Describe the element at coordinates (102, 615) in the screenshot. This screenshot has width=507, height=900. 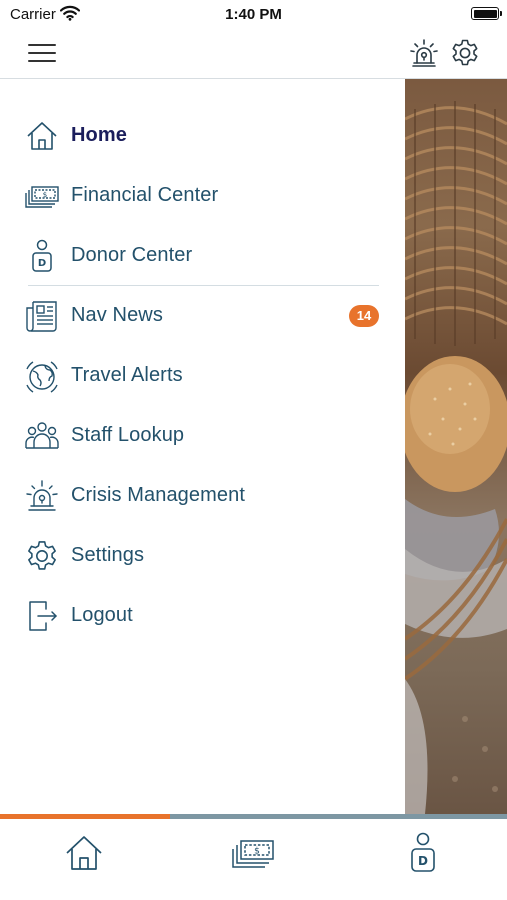
I see `menu-label: Logout` at that location.